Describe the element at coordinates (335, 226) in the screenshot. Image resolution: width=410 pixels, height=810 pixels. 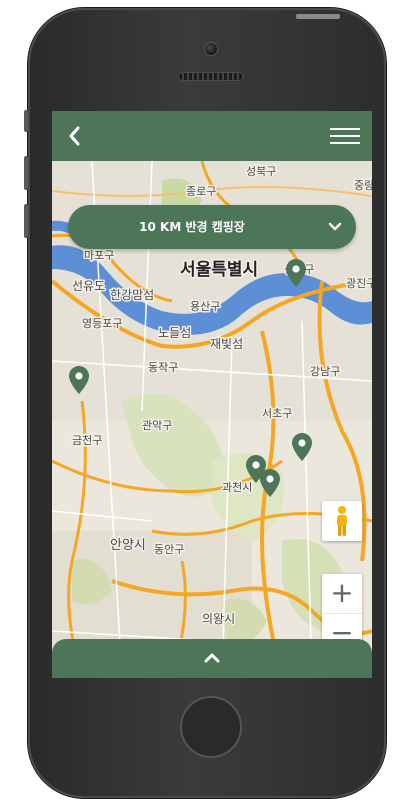
I see `chevron-down-icon` at that location.